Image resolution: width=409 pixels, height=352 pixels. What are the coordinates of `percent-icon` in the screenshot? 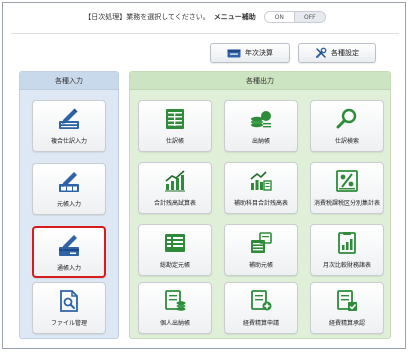 It's located at (347, 181).